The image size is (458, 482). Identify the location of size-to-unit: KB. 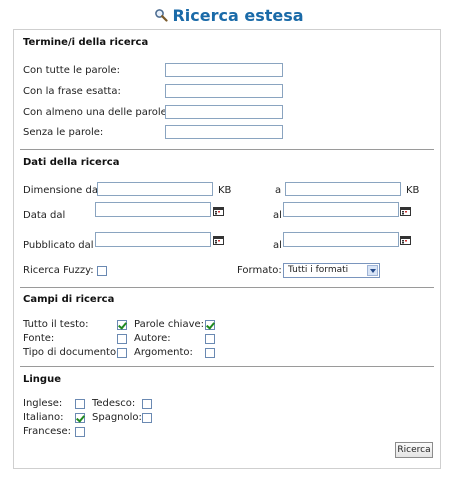
(413, 190).